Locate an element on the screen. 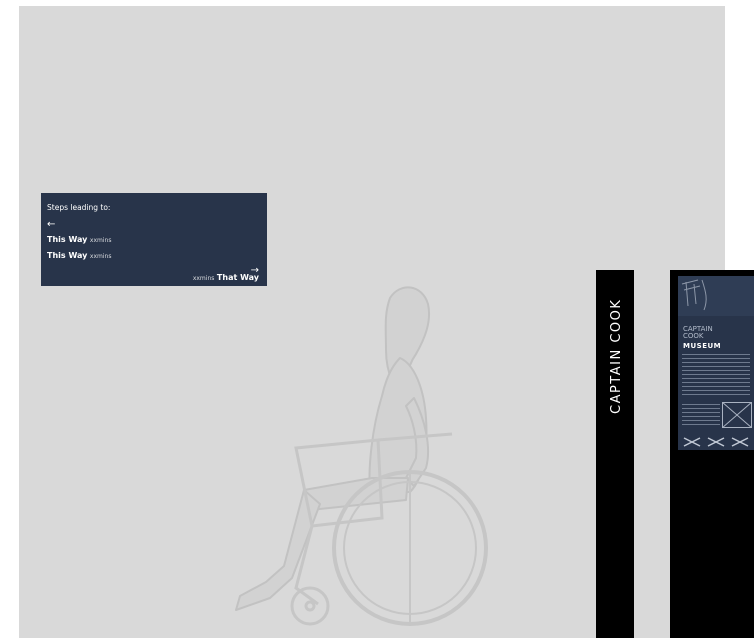 The width and height of the screenshot is (754, 638). museum-info-card: CAPTAIN COOK MUSEUM is located at coordinates (716, 363).